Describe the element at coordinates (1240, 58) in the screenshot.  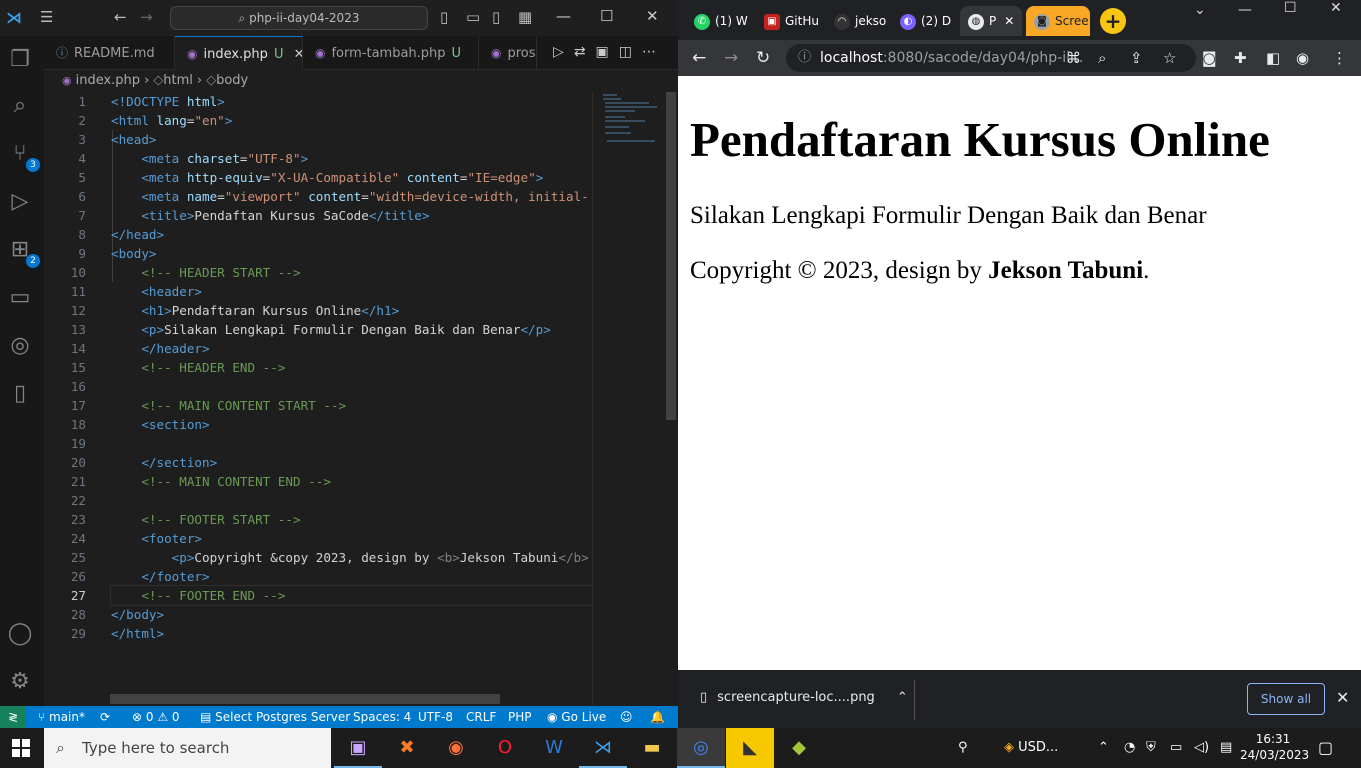
I see `extensions-puzzle-icon: ✚` at that location.